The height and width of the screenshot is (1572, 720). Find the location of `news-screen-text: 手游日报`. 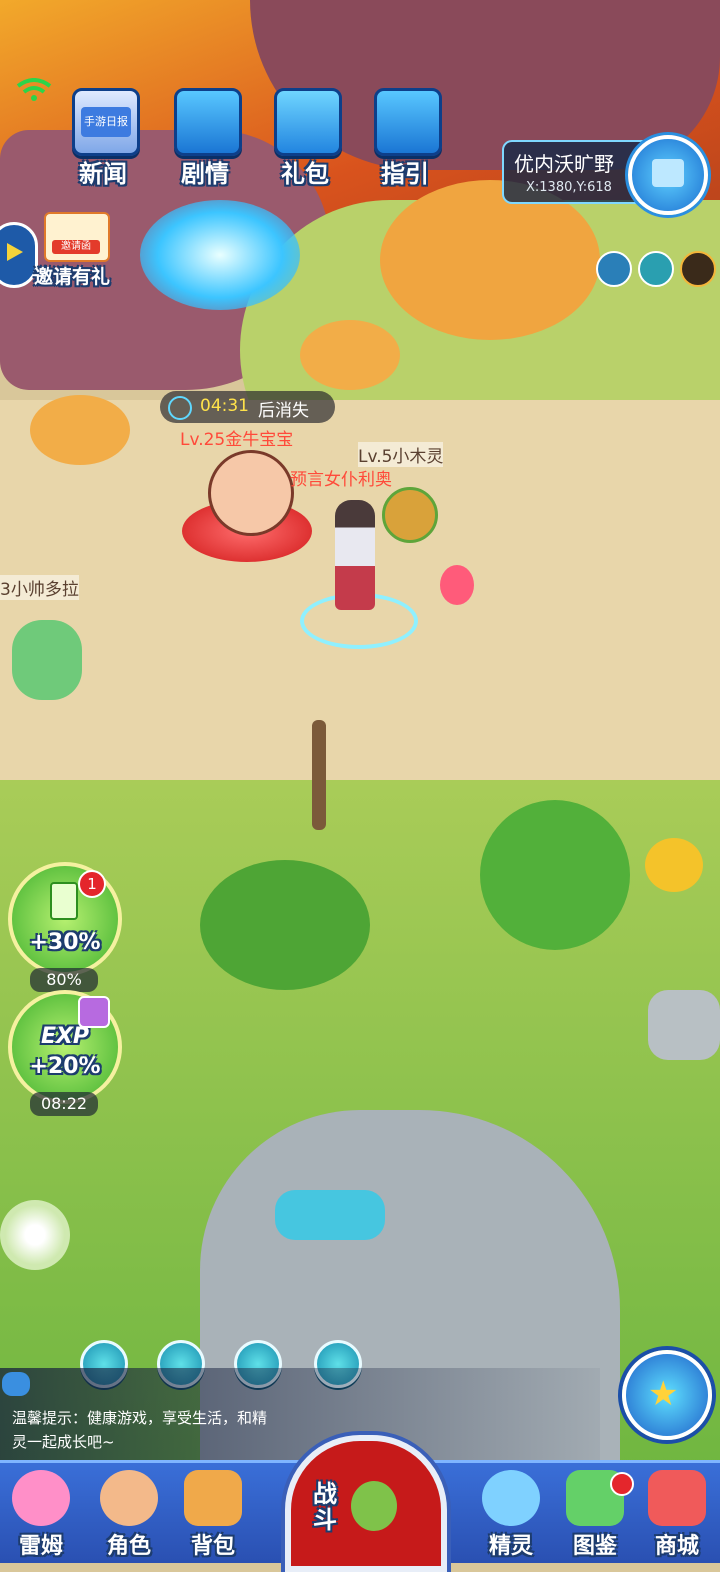

news-screen-text: 手游日报 is located at coordinates (106, 122).